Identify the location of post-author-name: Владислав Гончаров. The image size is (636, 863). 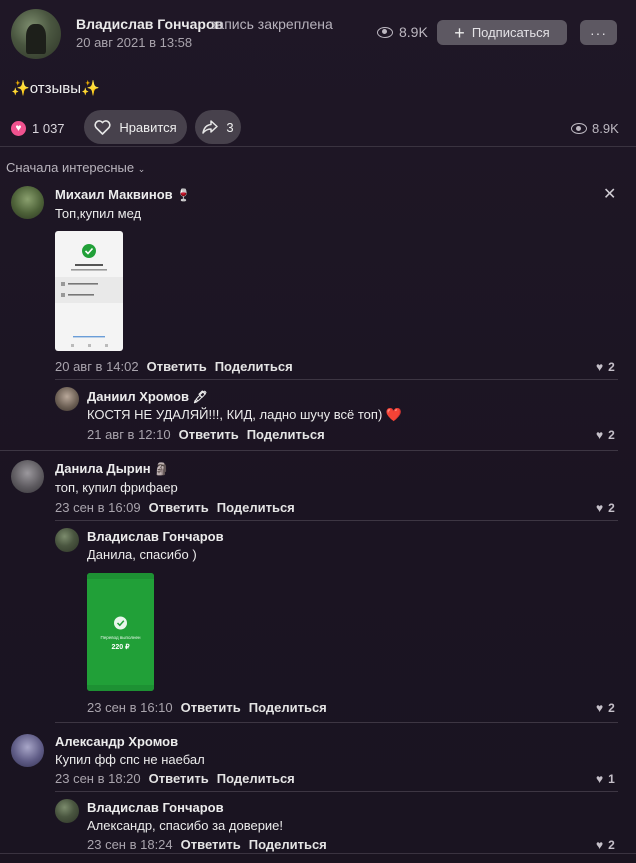
(149, 24).